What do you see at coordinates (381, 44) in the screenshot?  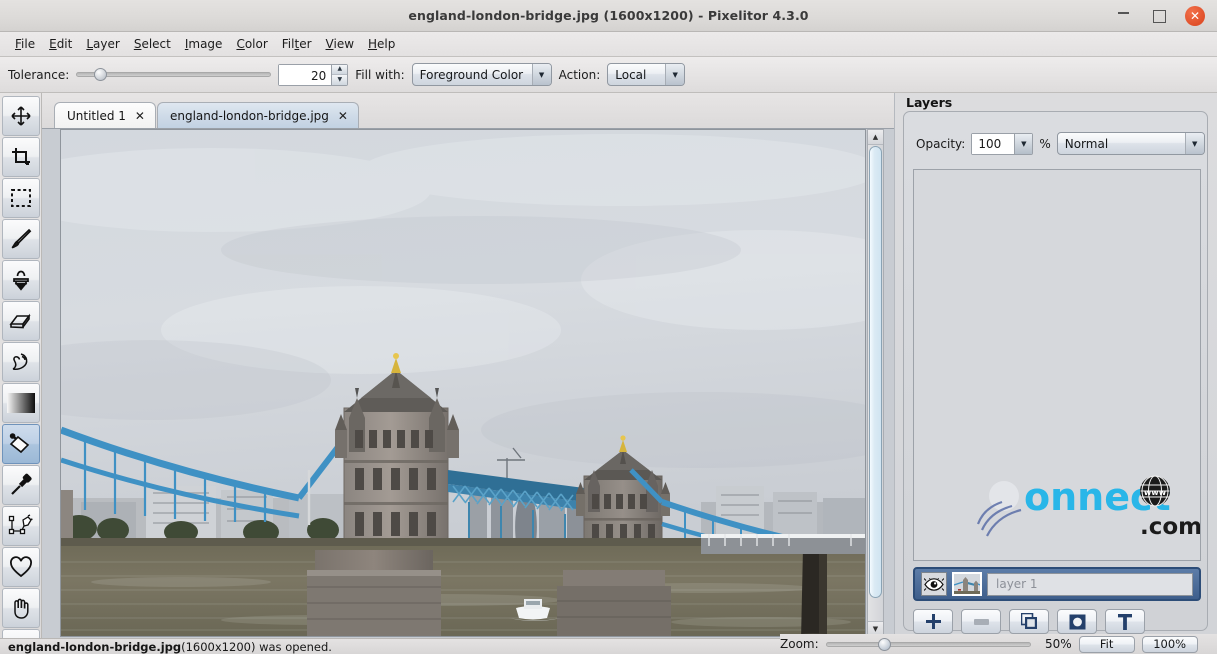 I see `menu-help: Help` at bounding box center [381, 44].